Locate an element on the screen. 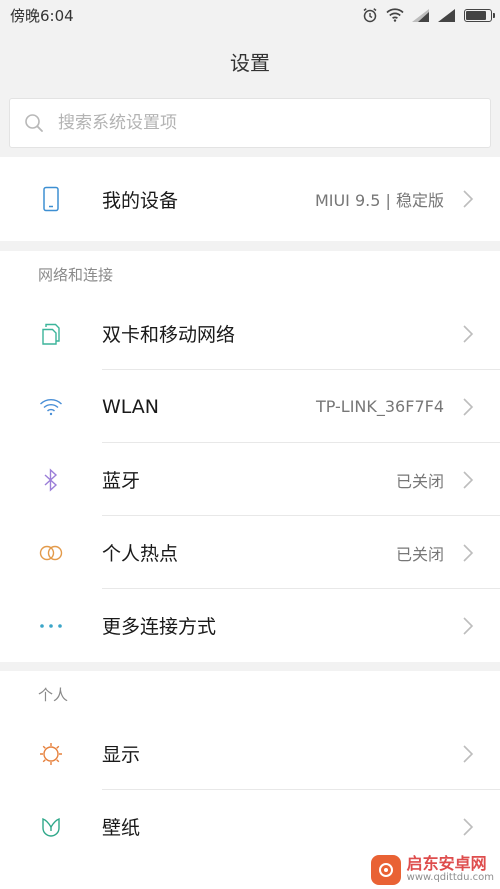  row-wlan: WLAN TP-LINK_36F7F4 is located at coordinates (250, 406).